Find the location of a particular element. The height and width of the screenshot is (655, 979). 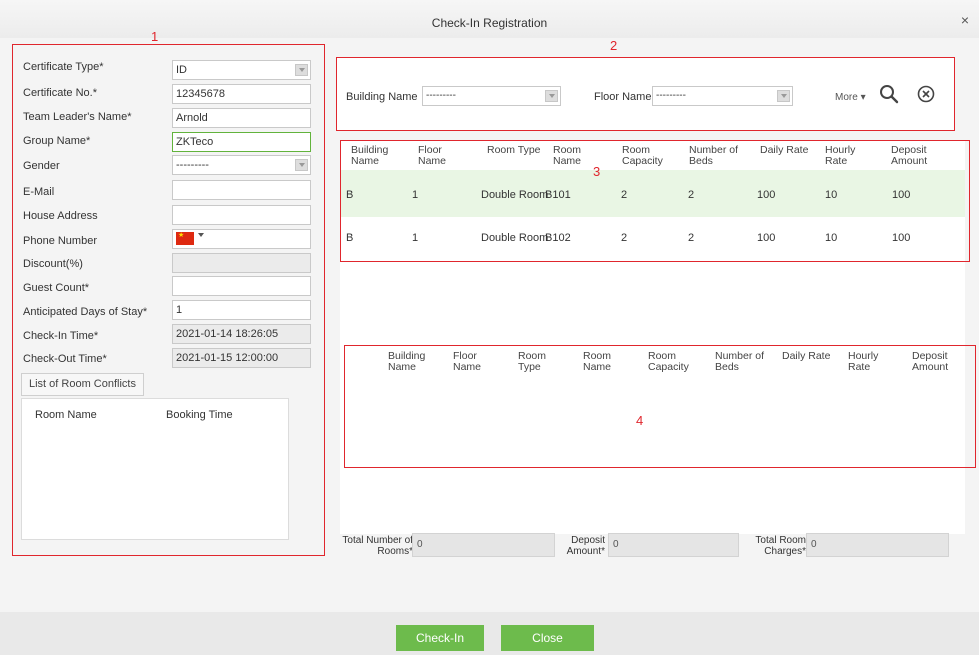

email-input is located at coordinates (241, 190).